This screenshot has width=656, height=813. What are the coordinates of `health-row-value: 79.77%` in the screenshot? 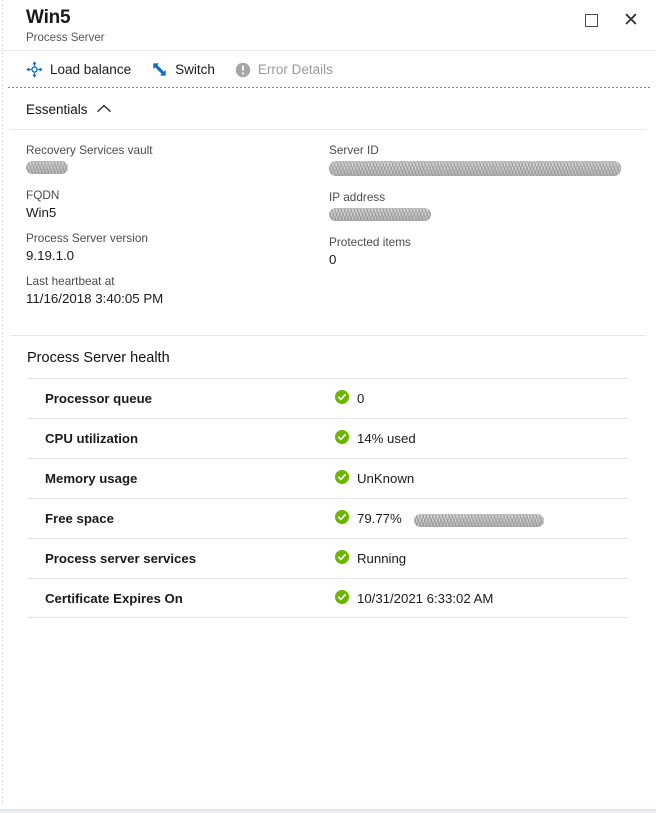 It's located at (379, 518).